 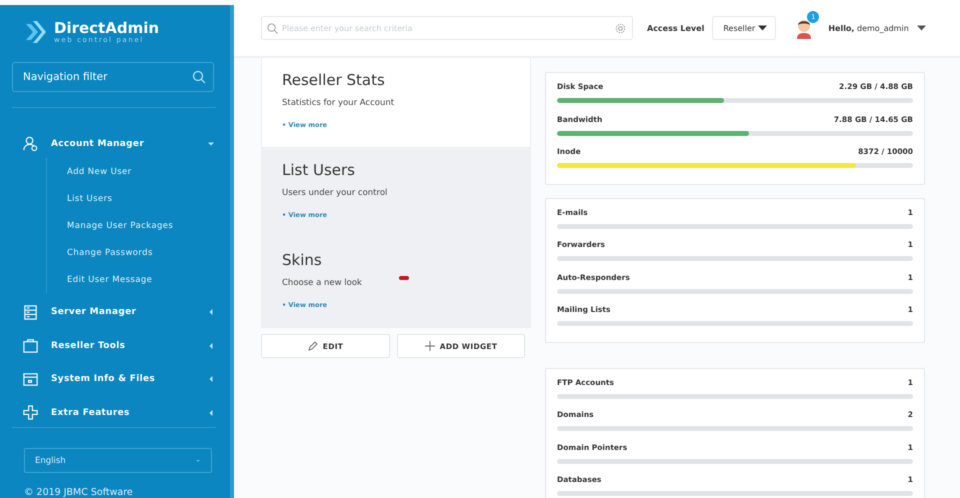 I want to click on widget-subtitle: Statistics for your Account, so click(x=339, y=103).